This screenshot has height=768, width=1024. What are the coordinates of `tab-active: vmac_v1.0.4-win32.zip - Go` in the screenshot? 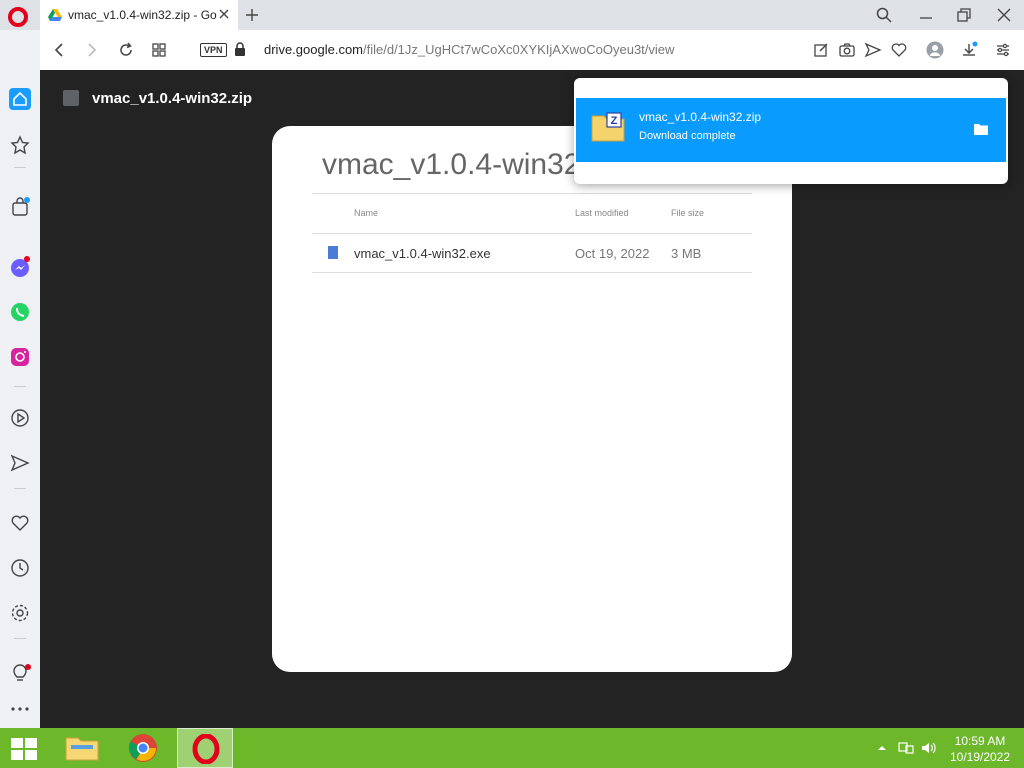 It's located at (139, 15).